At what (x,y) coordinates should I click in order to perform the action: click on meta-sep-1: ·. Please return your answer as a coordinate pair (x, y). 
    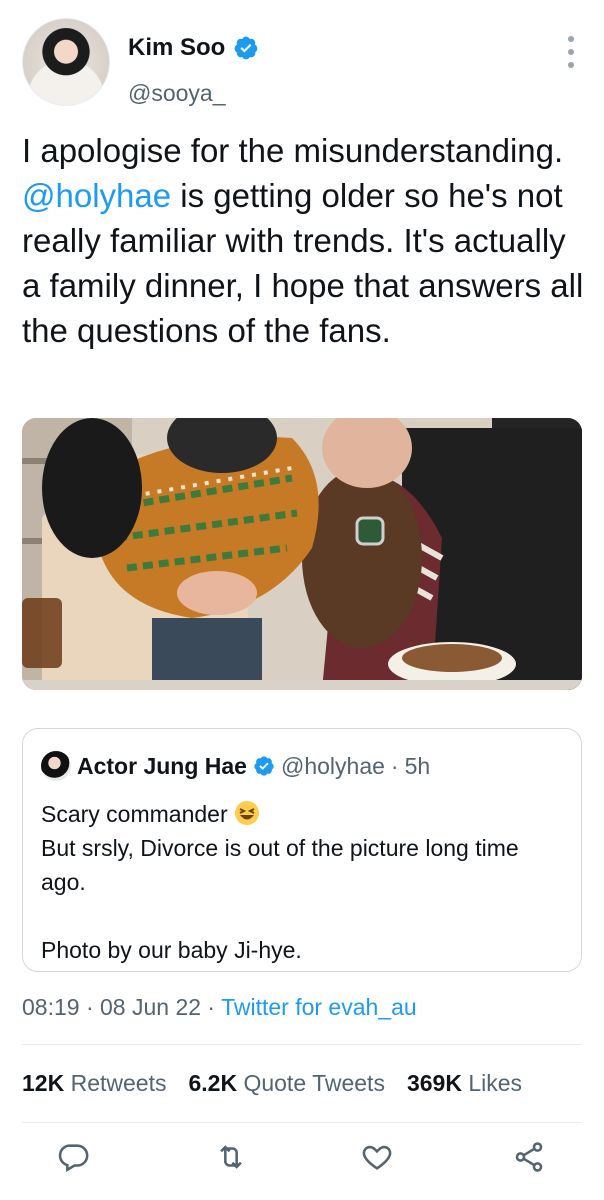
    Looking at the image, I should click on (90, 1007).